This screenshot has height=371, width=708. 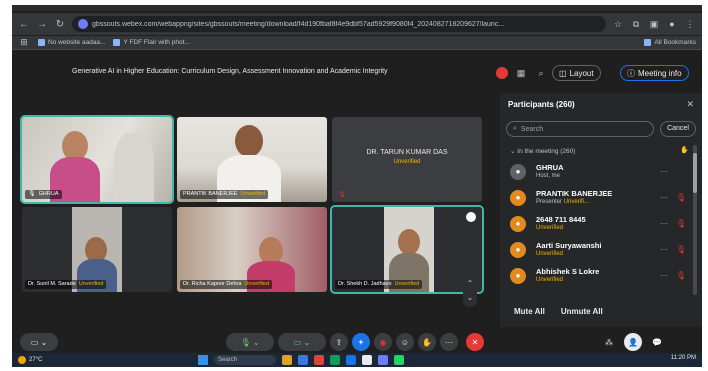 I want to click on participant-name: Abhishek S Lokre, so click(x=568, y=271).